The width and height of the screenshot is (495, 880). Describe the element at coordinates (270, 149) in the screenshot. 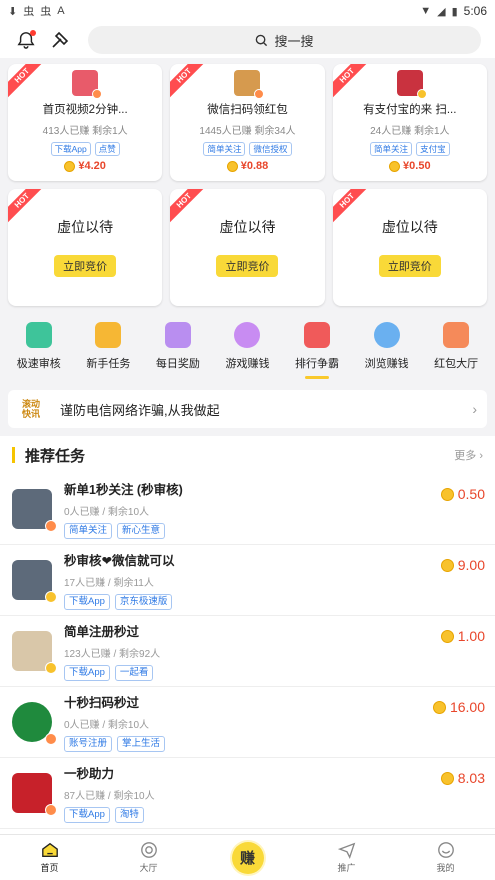

I see `tag: 微信授权` at that location.